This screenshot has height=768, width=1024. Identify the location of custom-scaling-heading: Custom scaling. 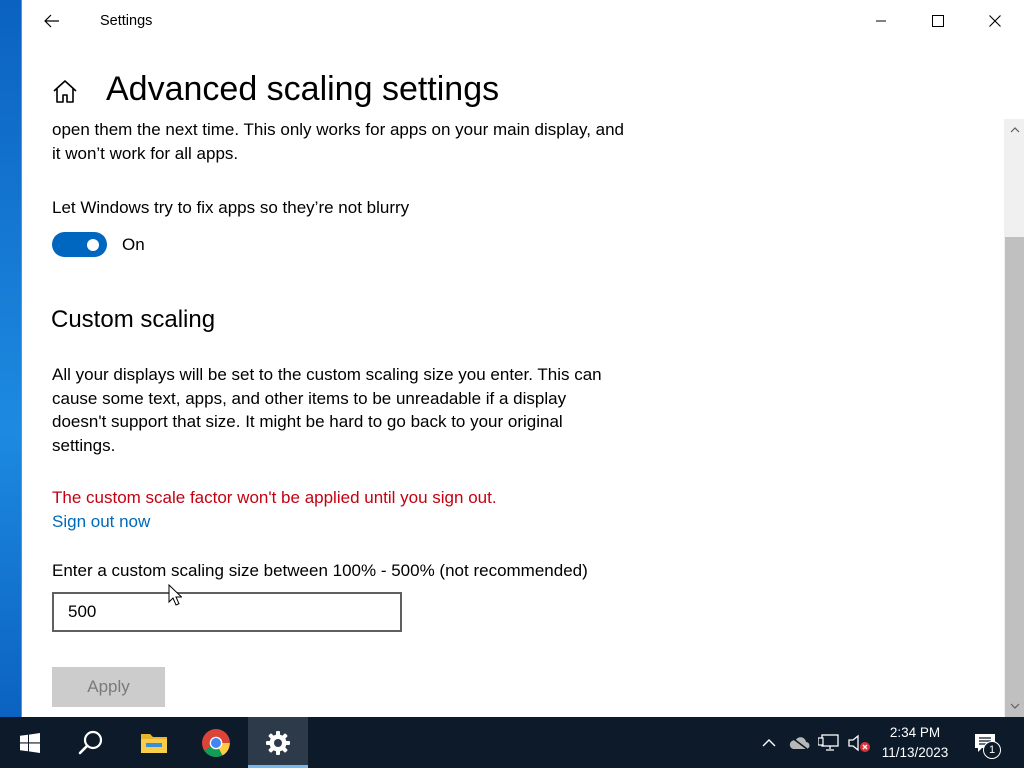
(133, 319).